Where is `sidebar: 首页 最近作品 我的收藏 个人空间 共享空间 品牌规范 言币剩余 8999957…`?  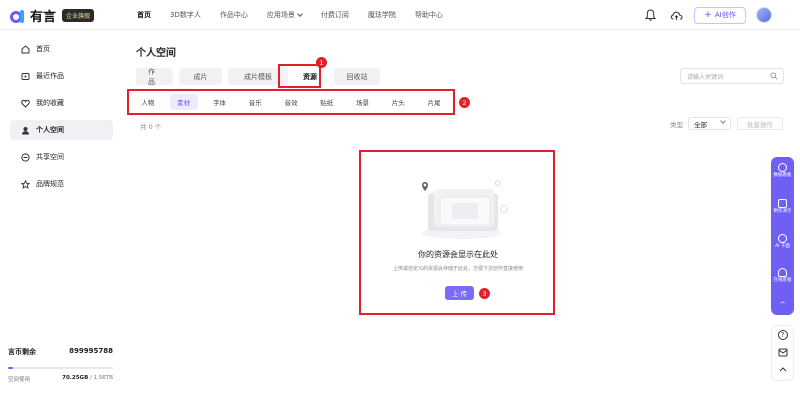 sidebar: 首页 最近作品 我的收藏 个人空间 共享空间 品牌规范 言币剩余 8999957… is located at coordinates (60, 213).